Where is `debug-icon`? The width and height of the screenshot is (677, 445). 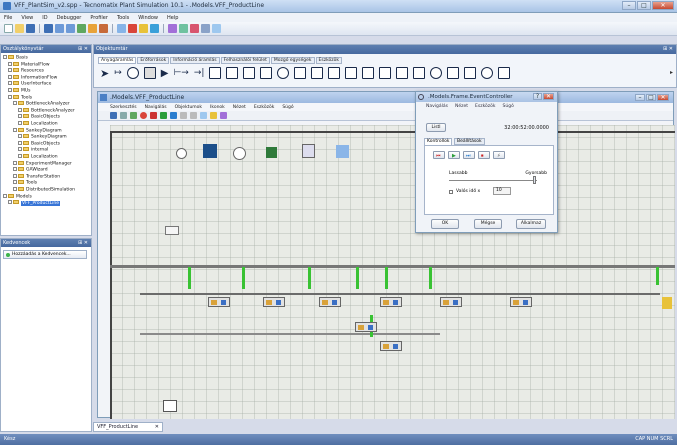
debug-icon is located at coordinates (132, 28).